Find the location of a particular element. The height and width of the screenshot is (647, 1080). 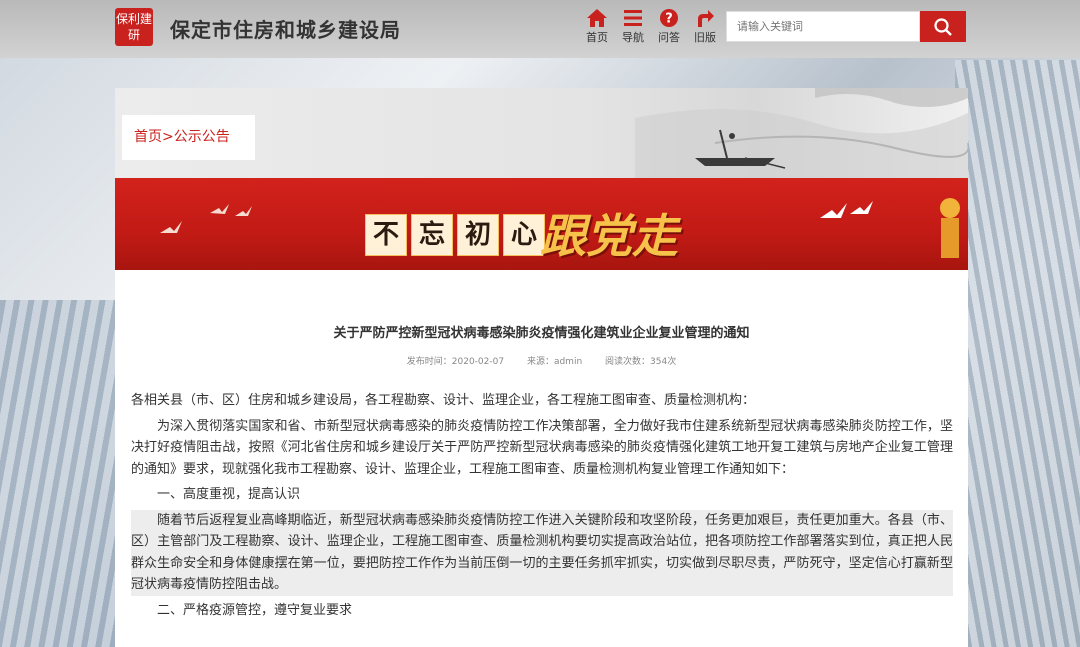

party-banner: 不 忘 初 心 跟党走 is located at coordinates (541, 224).